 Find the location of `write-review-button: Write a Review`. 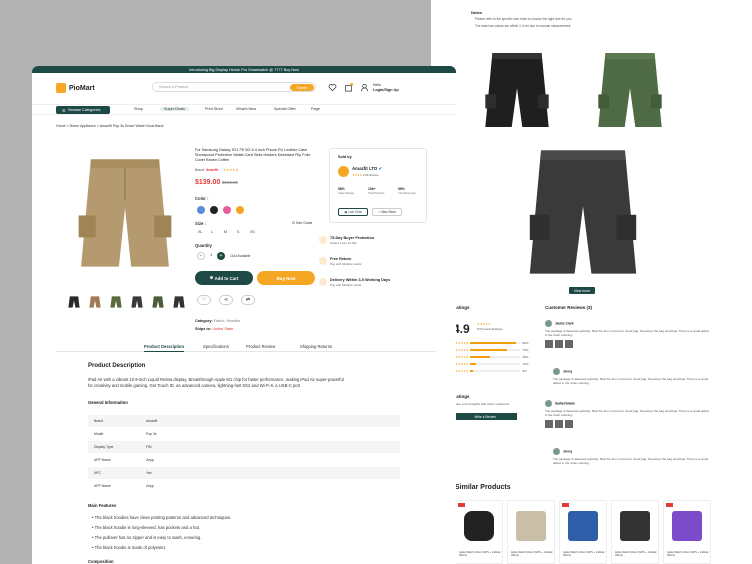

write-review-button: Write a Review is located at coordinates (485, 416).